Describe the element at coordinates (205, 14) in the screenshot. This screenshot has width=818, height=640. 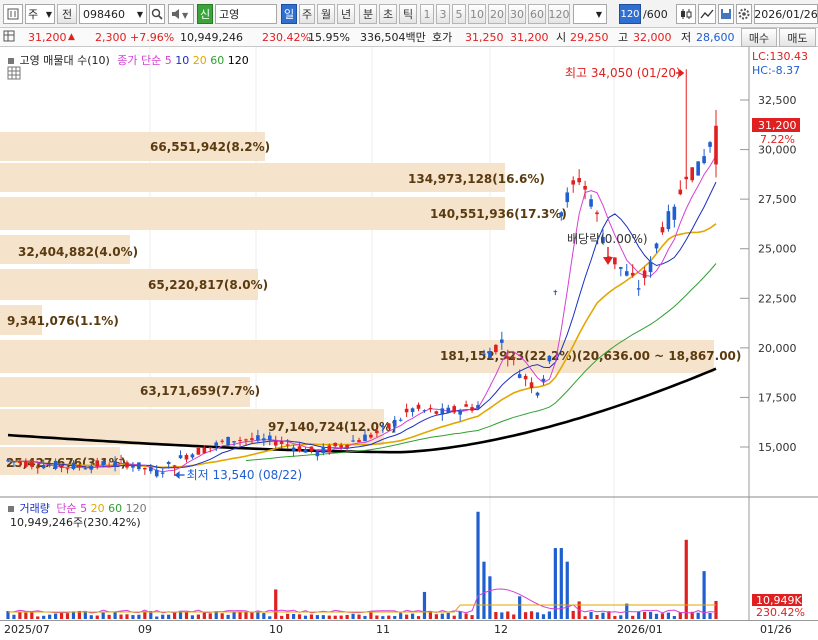
I see `sin-badge: 신` at that location.